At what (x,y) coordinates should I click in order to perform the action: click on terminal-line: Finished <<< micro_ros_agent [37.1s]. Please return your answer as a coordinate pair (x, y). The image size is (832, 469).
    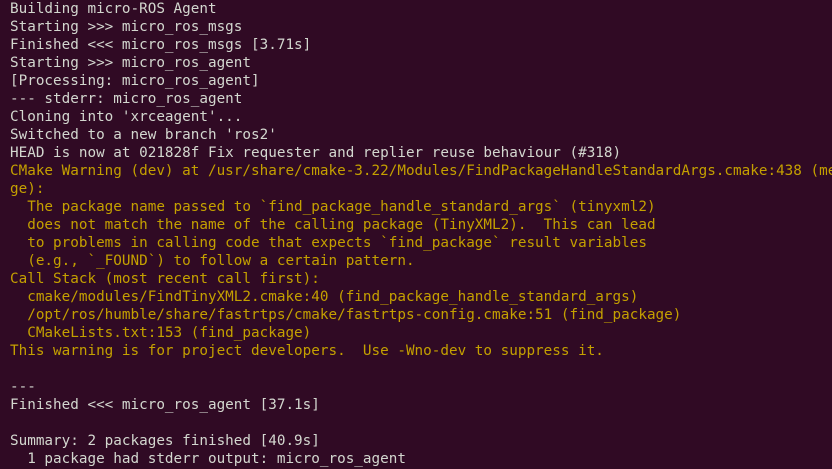
    Looking at the image, I should click on (165, 405).